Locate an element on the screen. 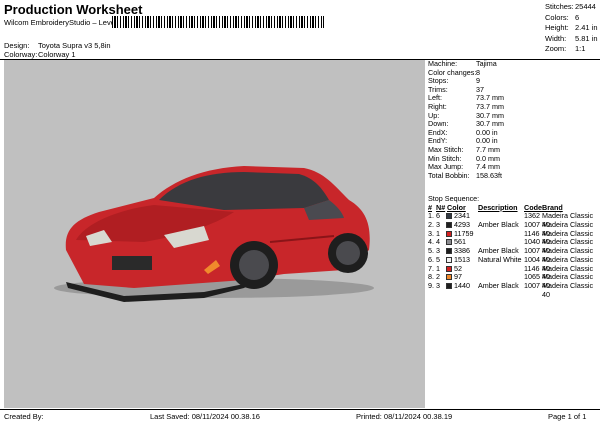 Image resolution: width=600 pixels, height=424 pixels. stat-label: Stitches: is located at coordinates (559, 6).